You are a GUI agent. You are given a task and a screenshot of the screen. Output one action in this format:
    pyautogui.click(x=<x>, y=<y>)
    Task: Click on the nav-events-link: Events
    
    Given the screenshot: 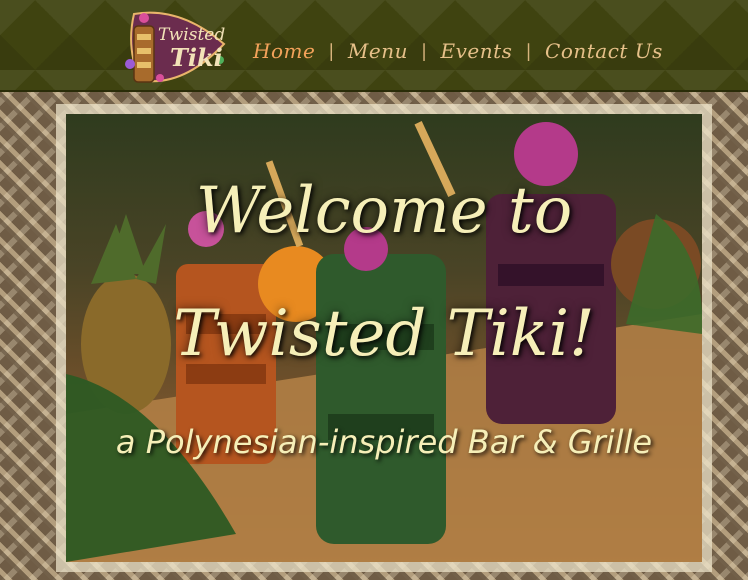 What is the action you would take?
    pyautogui.click(x=477, y=51)
    